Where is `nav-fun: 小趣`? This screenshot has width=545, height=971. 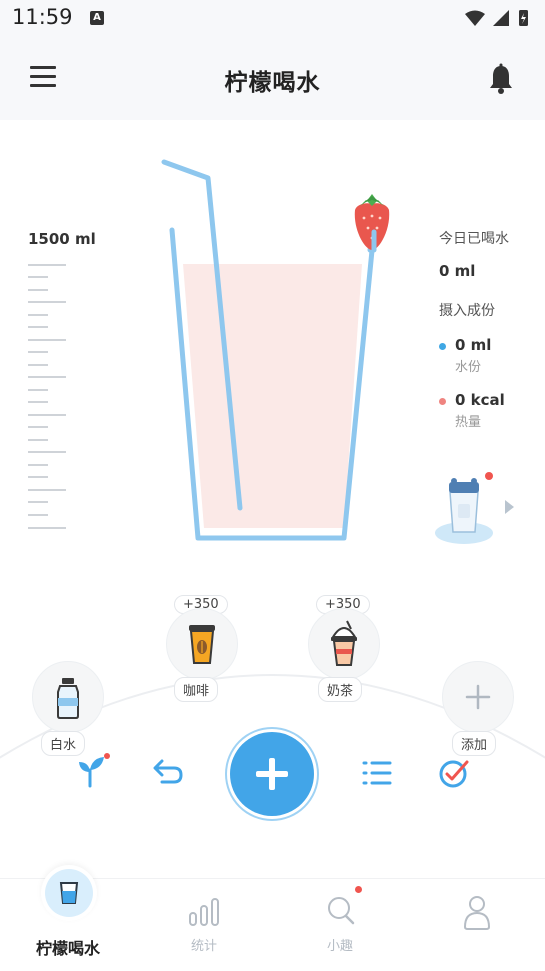 nav-fun: 小趣 is located at coordinates (340, 925).